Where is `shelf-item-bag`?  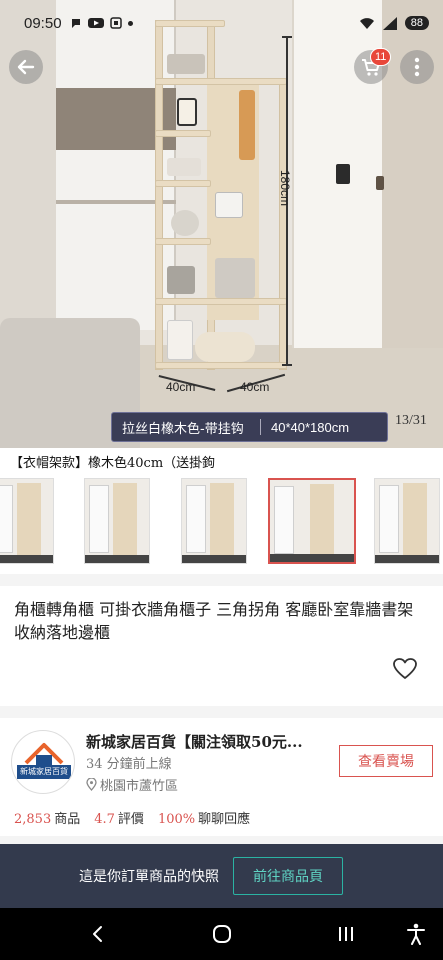
shelf-item-bag is located at coordinates (229, 205).